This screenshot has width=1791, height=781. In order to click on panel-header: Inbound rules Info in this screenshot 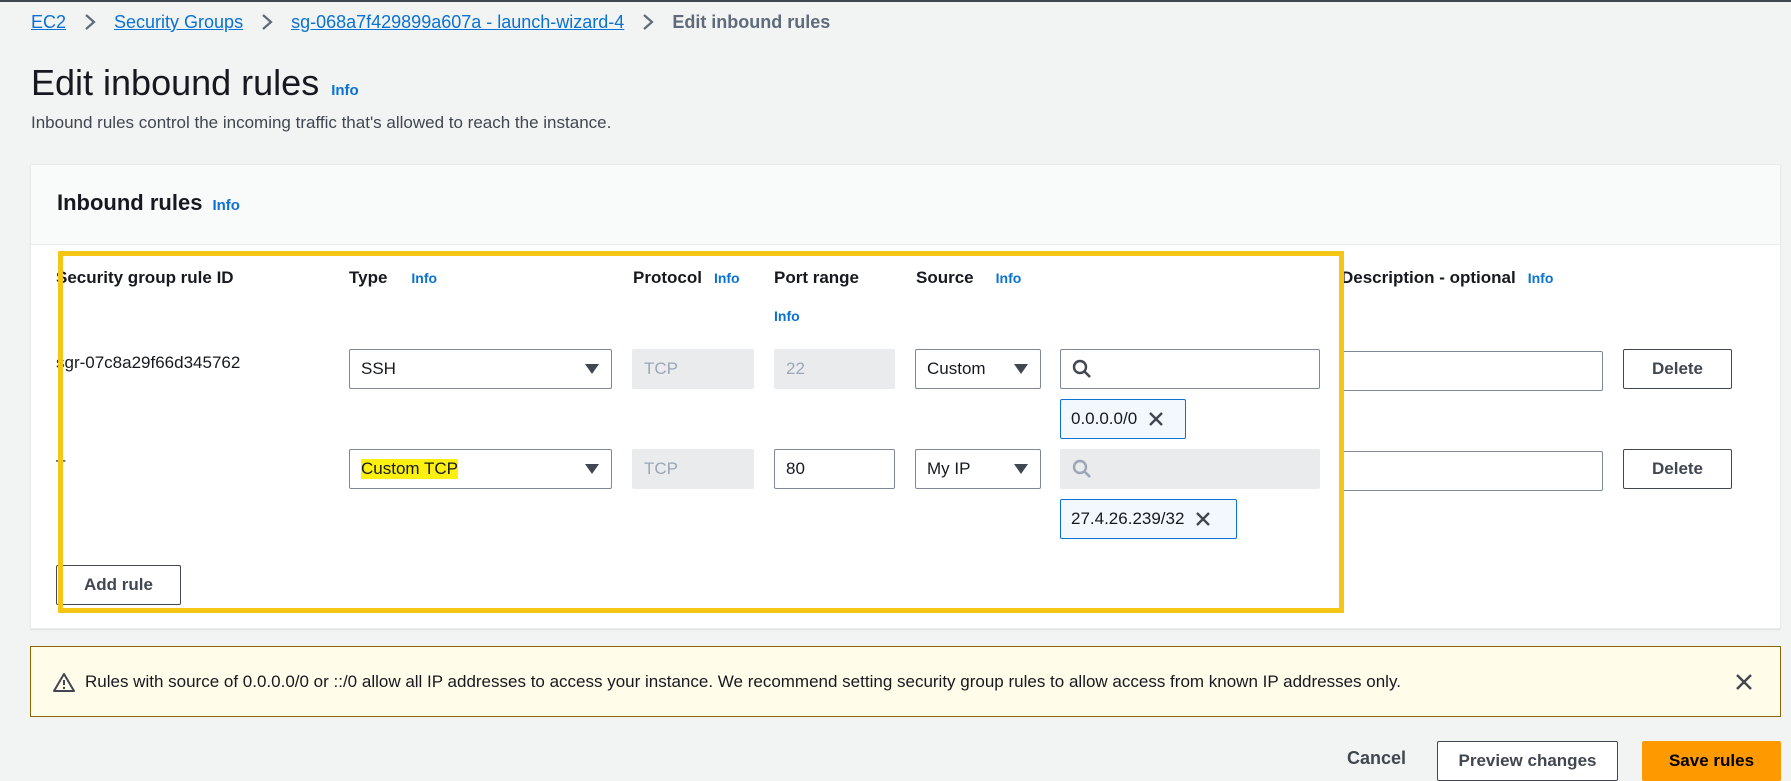, I will do `click(905, 205)`.